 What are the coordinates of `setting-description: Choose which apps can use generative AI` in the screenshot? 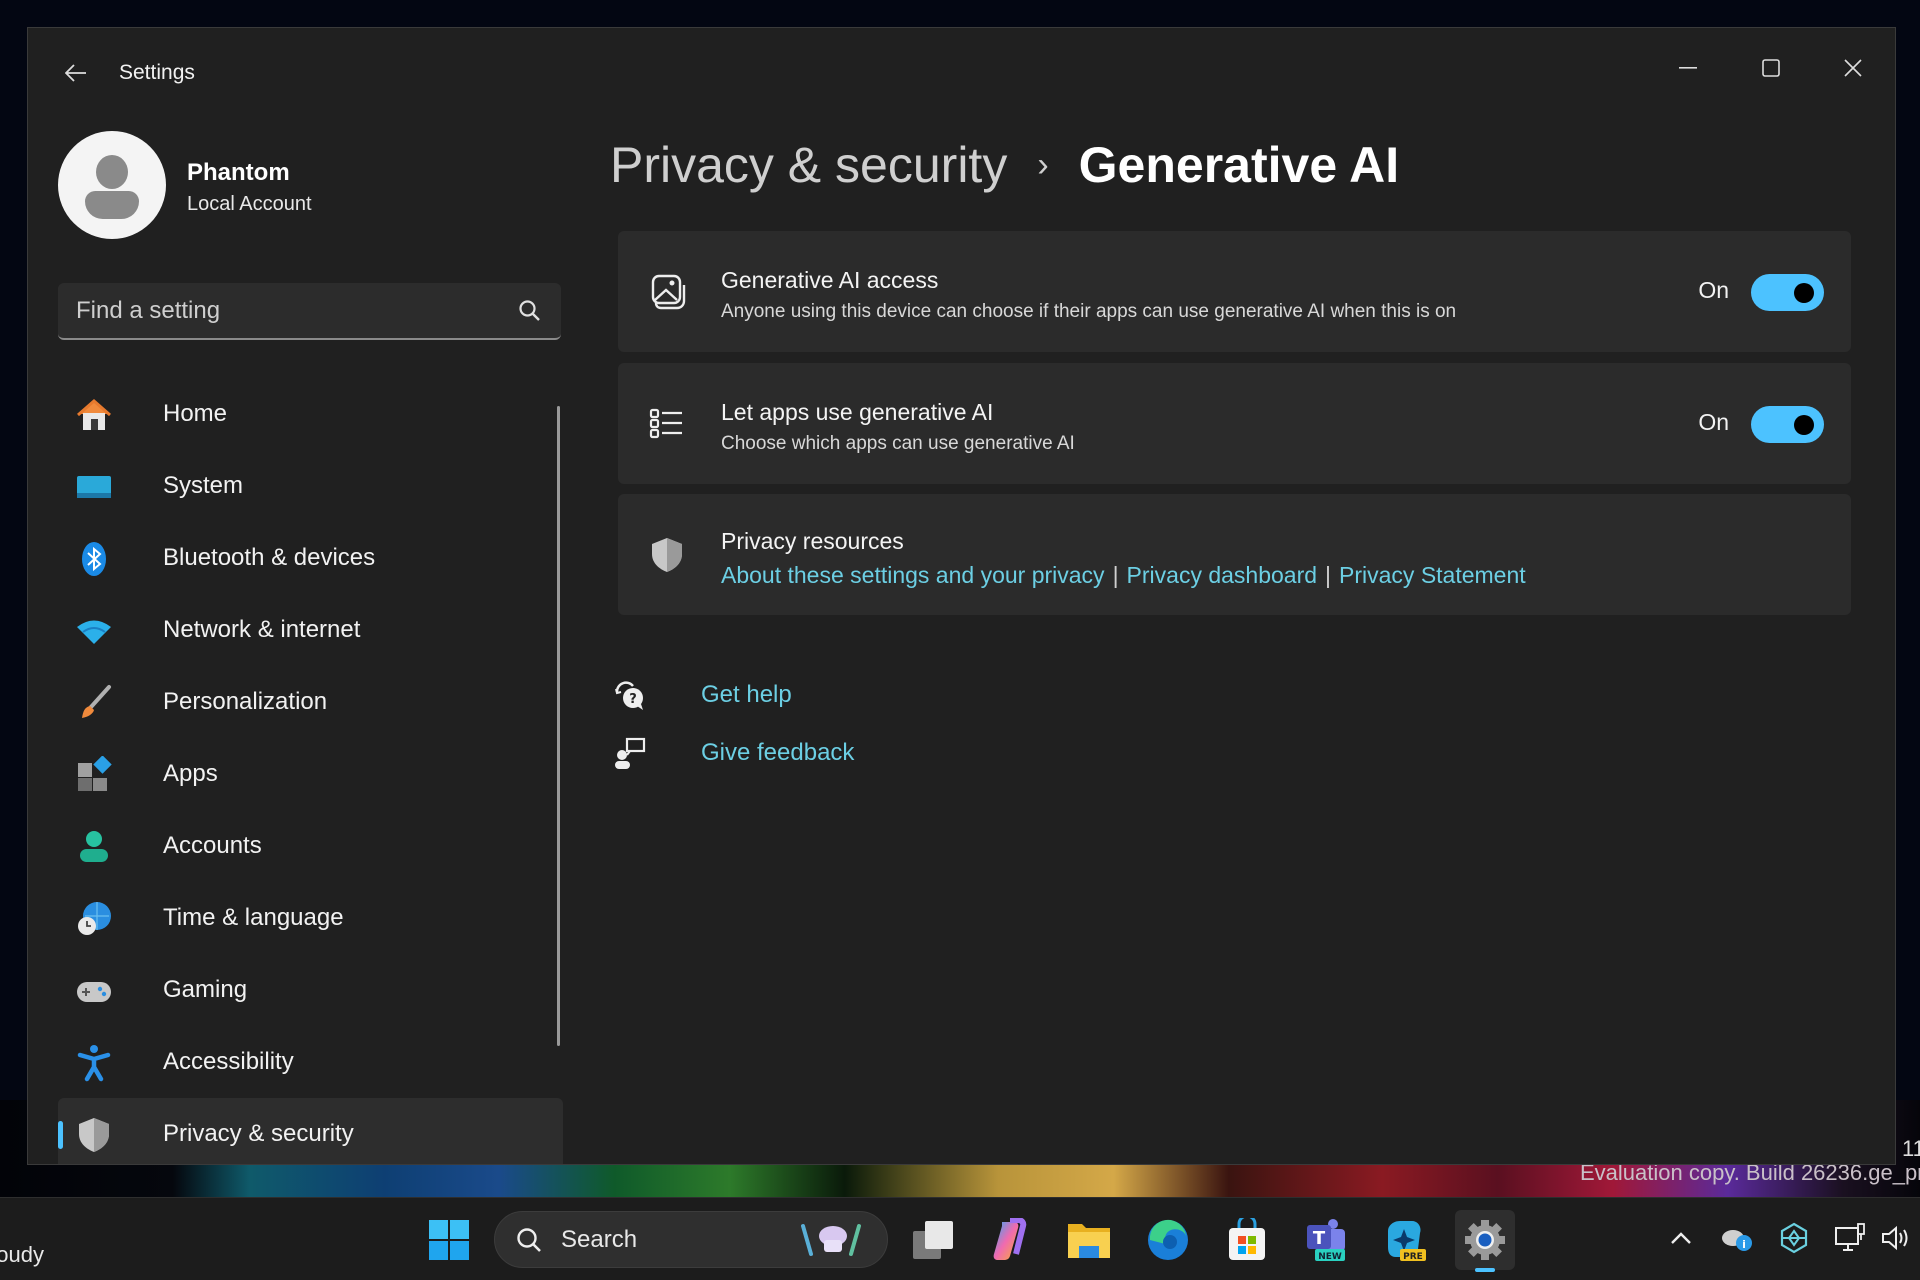 It's located at (898, 443).